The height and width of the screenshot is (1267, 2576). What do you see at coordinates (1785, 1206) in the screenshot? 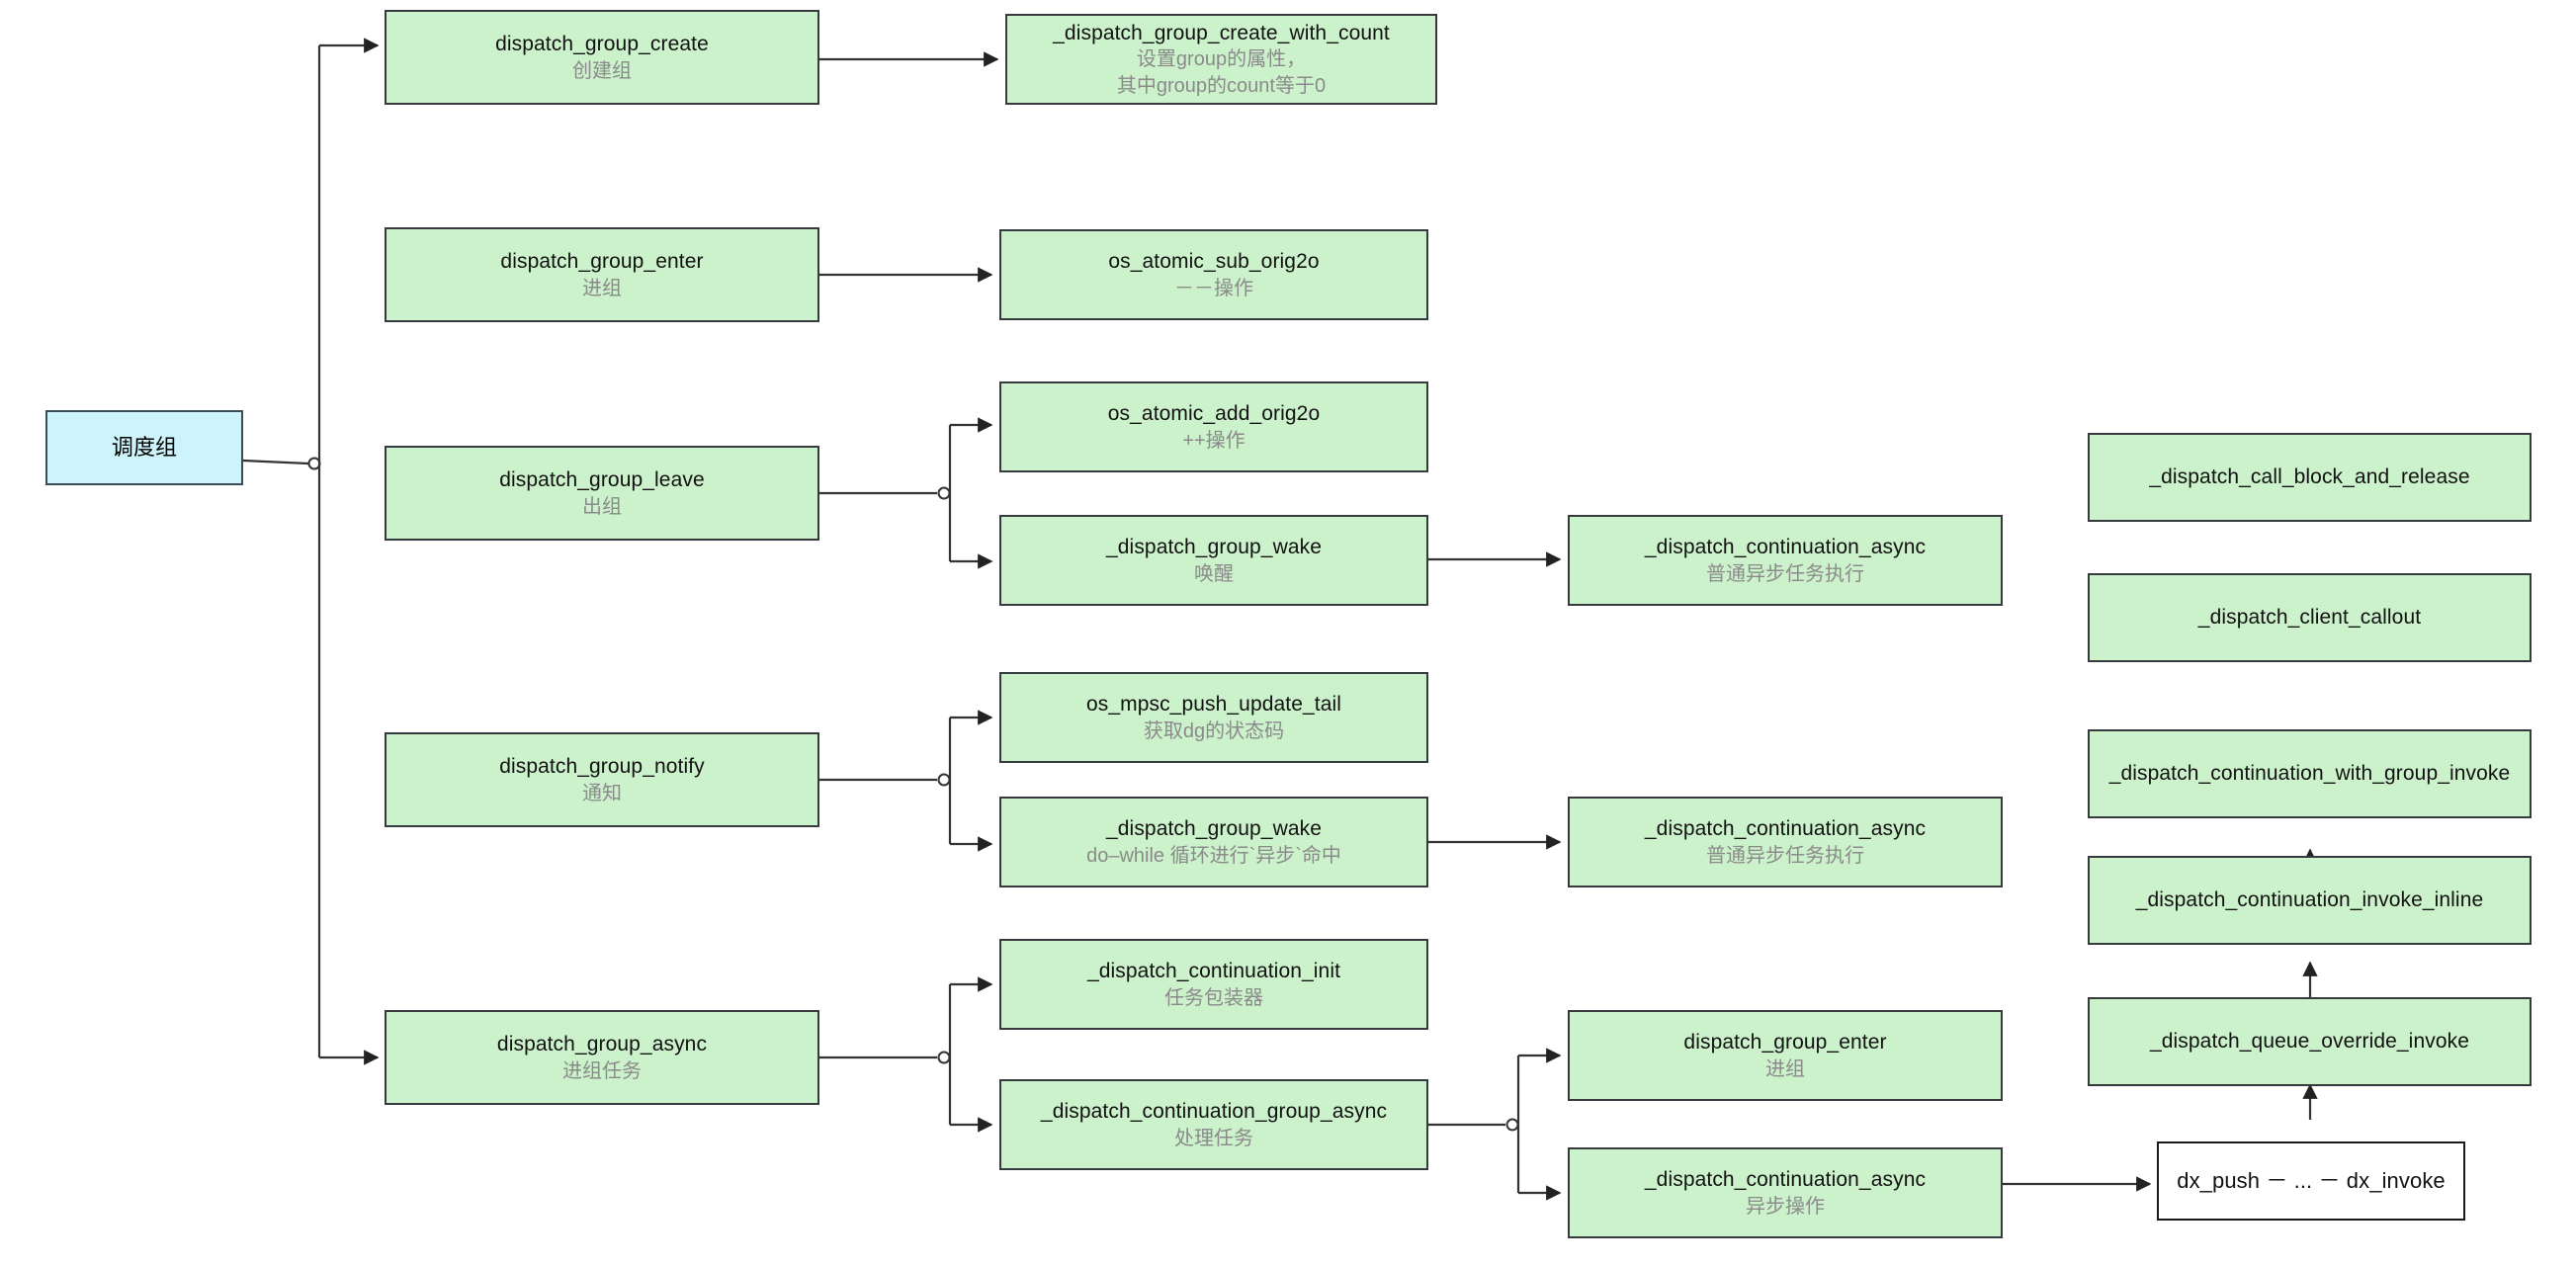
I see `node-subtitle: 异步操作` at bounding box center [1785, 1206].